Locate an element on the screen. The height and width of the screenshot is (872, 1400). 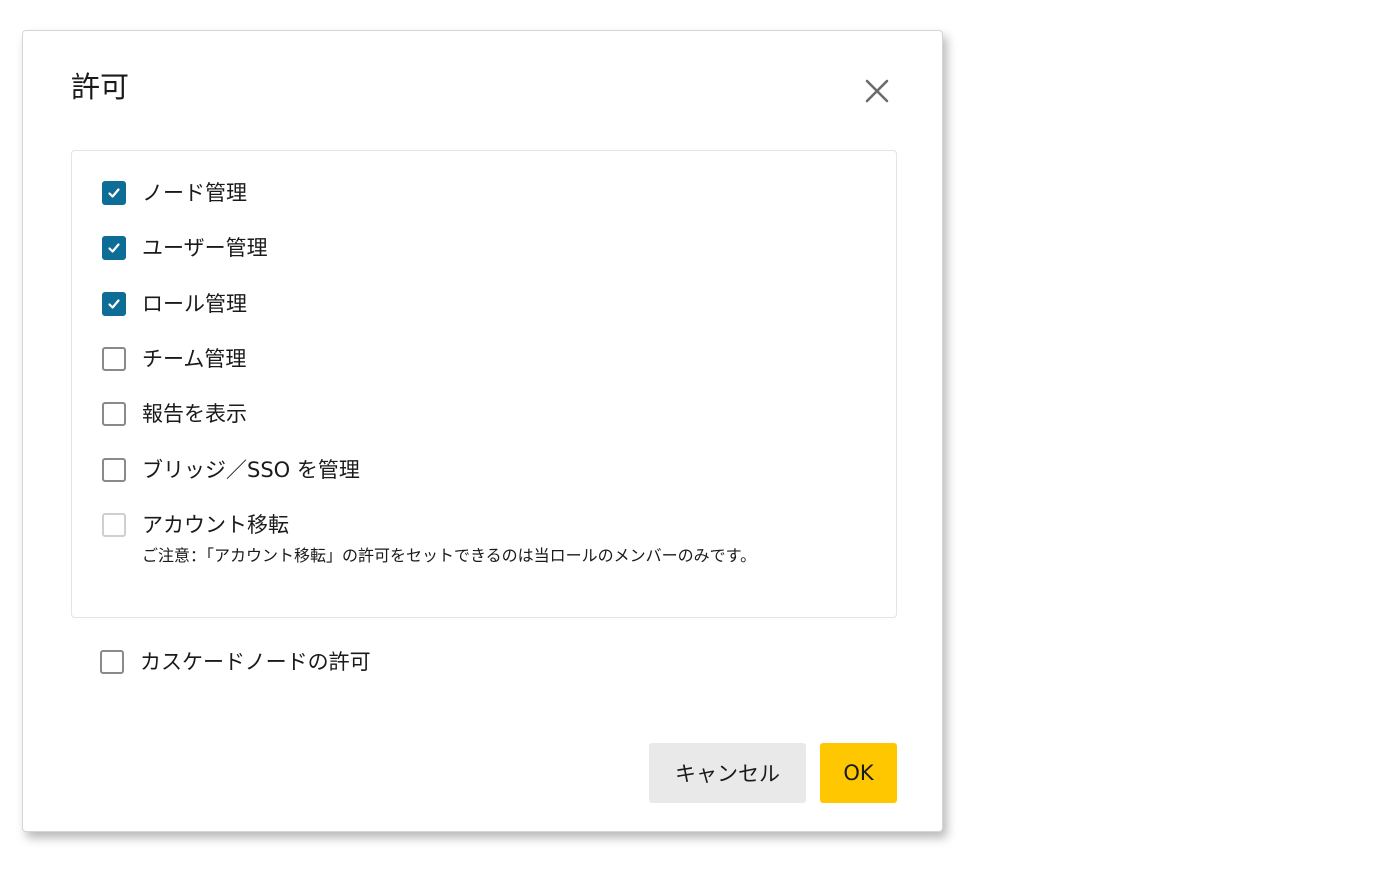
dialog-title: 許可 is located at coordinates (100, 87).